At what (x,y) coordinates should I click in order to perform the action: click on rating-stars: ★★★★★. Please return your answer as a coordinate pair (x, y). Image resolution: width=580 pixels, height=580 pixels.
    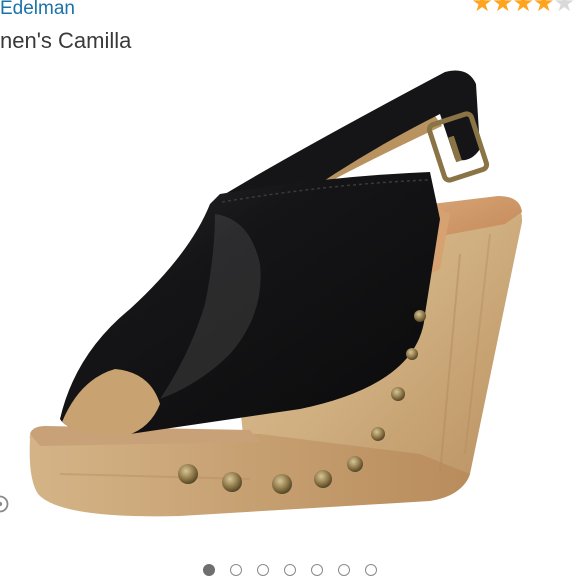
    Looking at the image, I should click on (523, 8).